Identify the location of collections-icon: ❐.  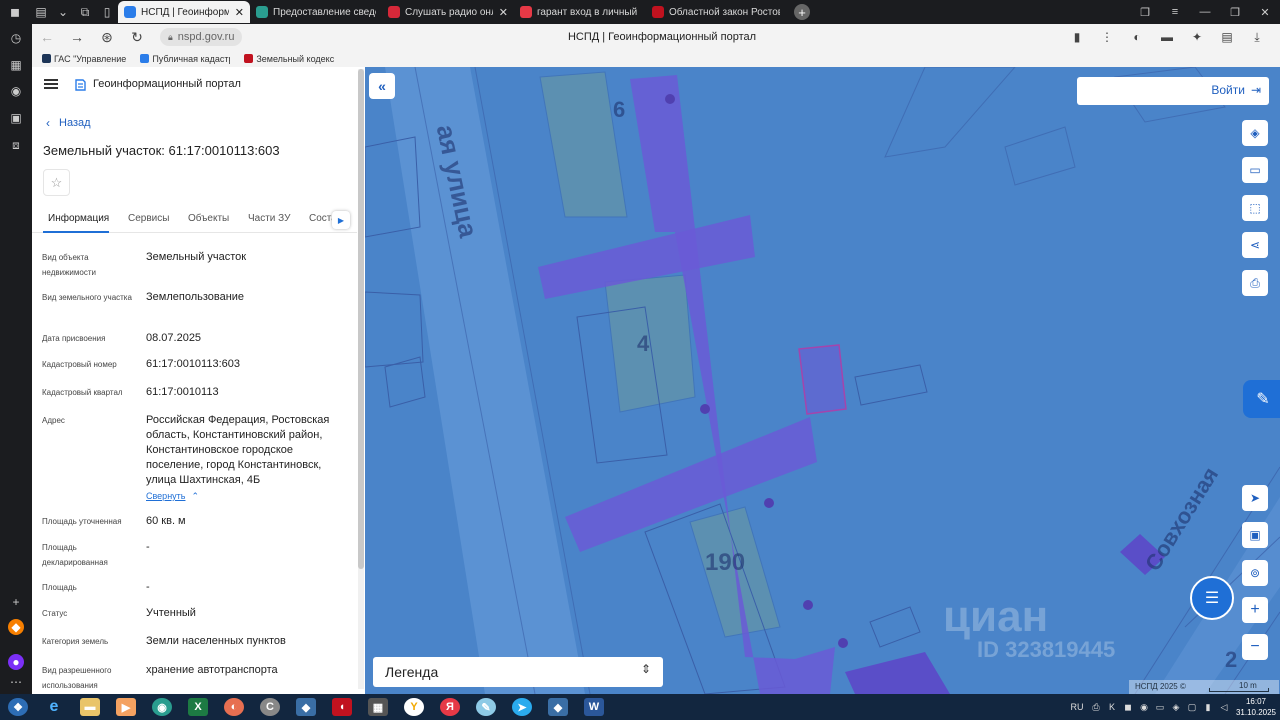
(1145, 12).